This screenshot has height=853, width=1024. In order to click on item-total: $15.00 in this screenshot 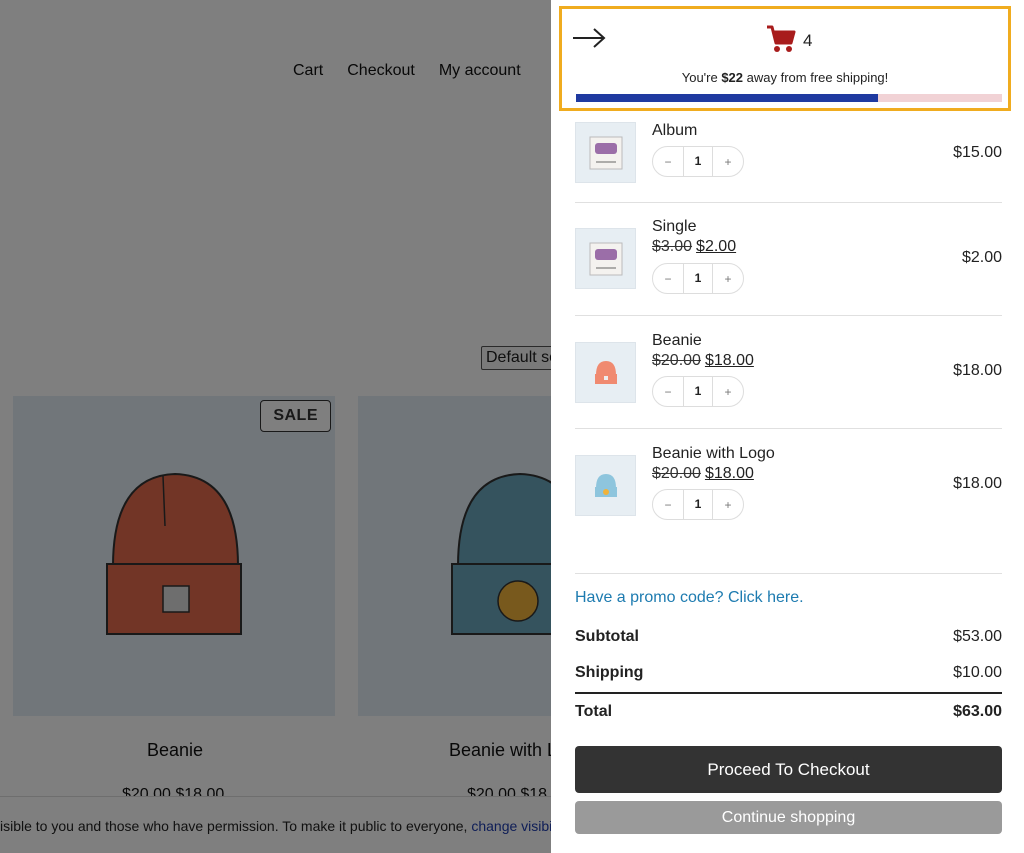, I will do `click(977, 152)`.